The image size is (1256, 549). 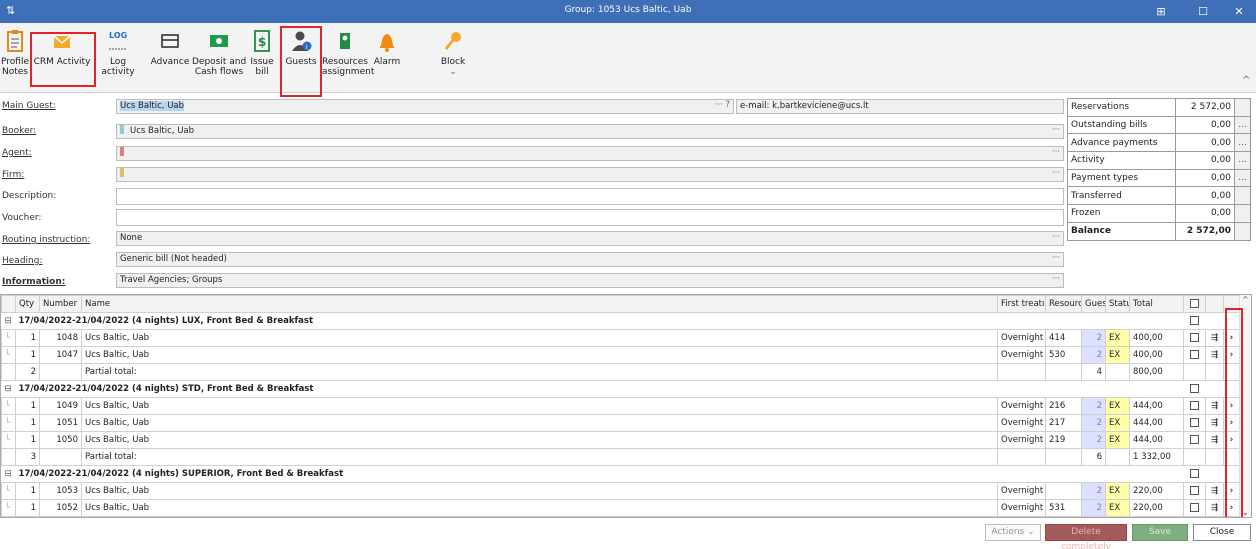 I want to click on restore-layout-button: ⊞, so click(x=1161, y=11).